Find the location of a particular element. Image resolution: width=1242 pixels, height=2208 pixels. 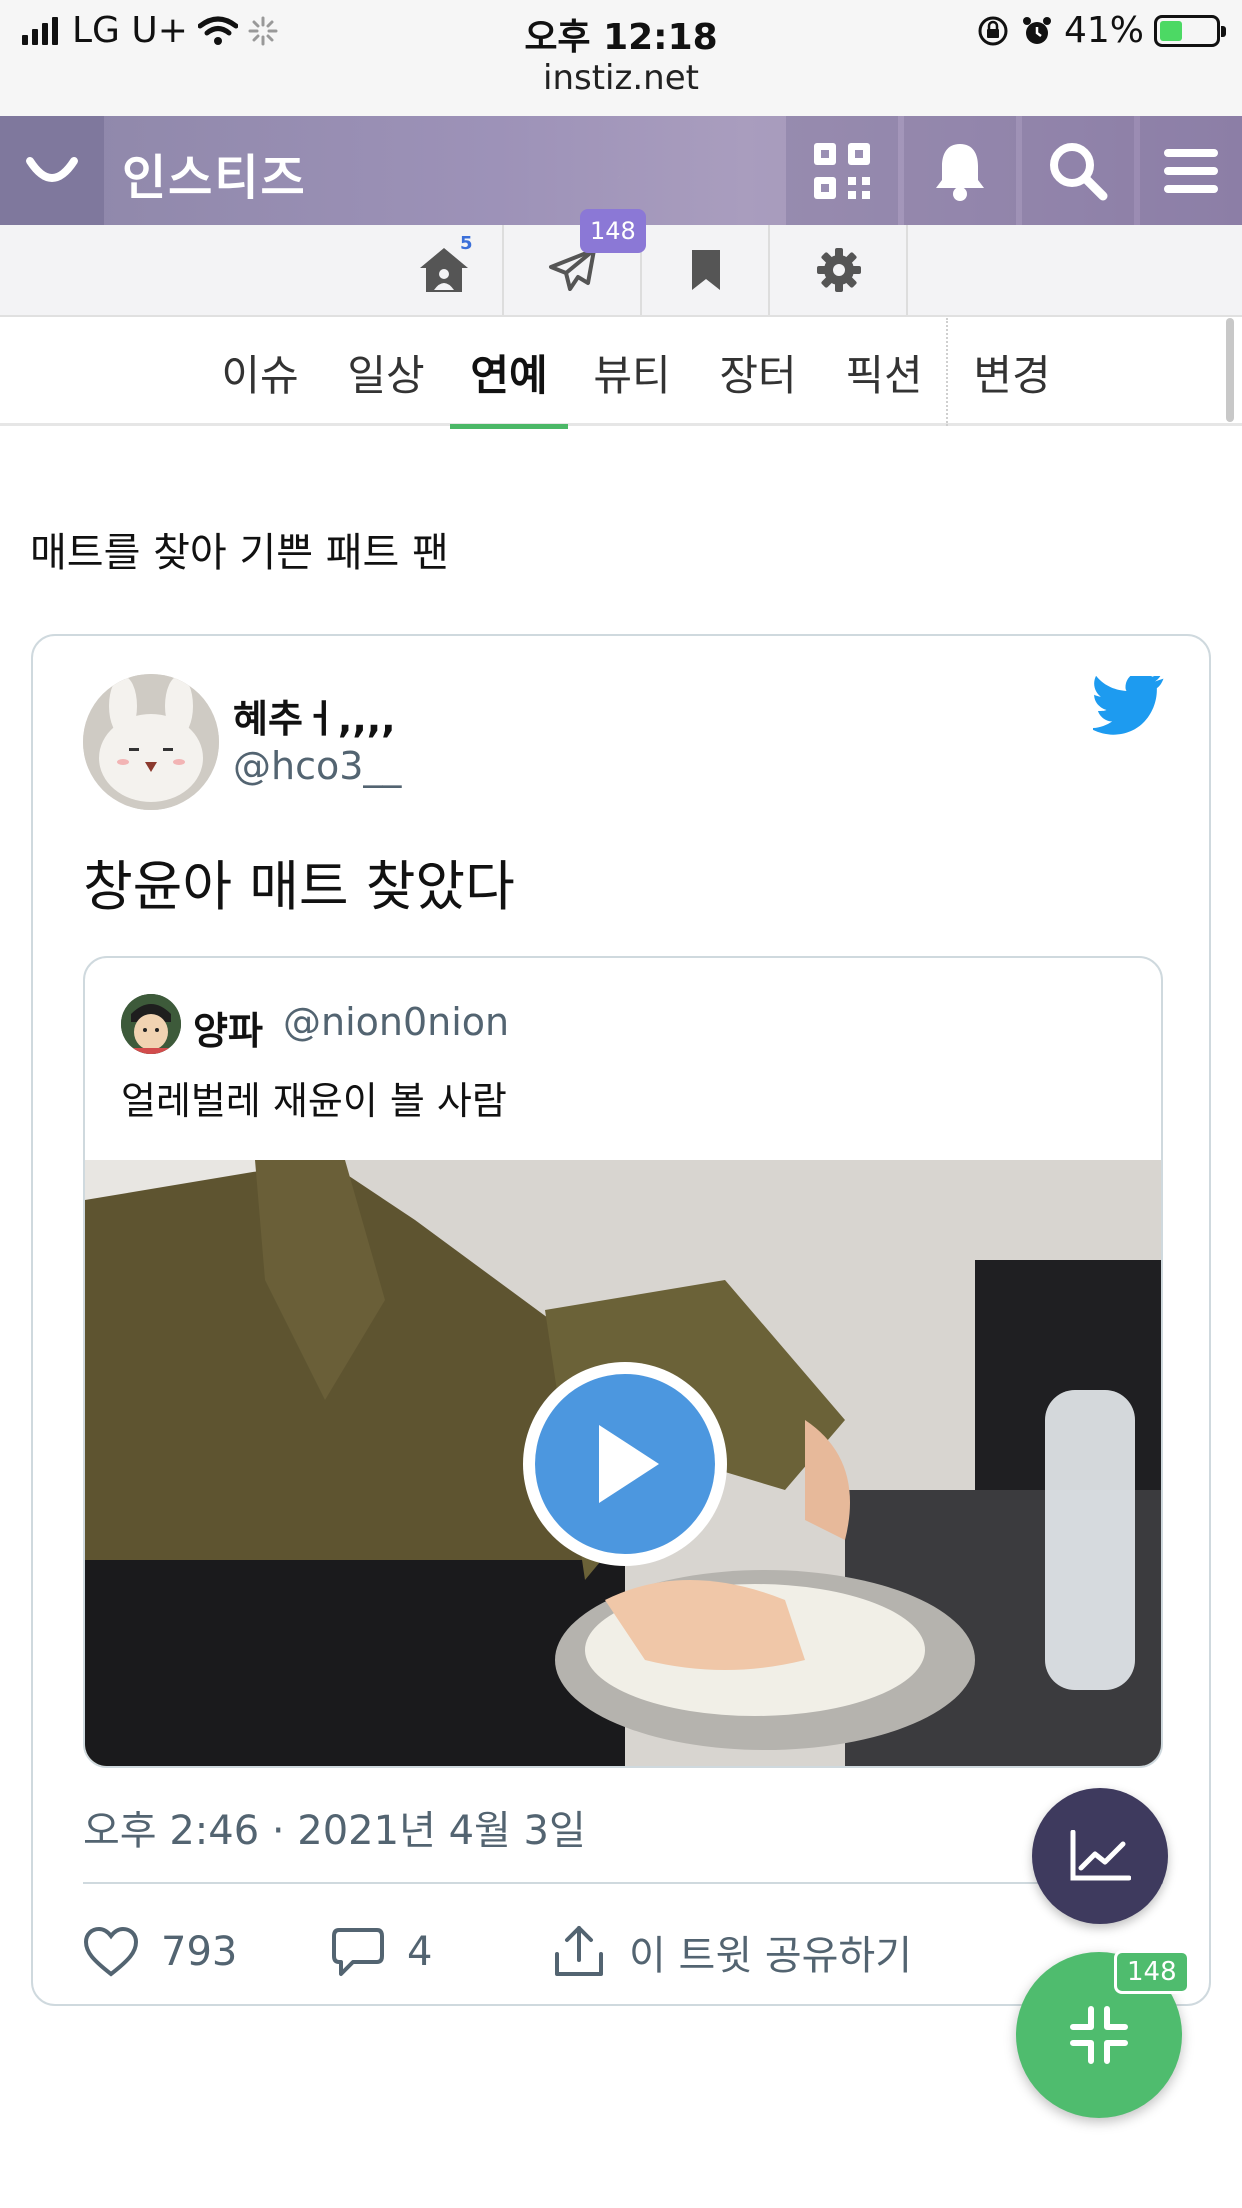

qr-code-icon is located at coordinates (842, 170).